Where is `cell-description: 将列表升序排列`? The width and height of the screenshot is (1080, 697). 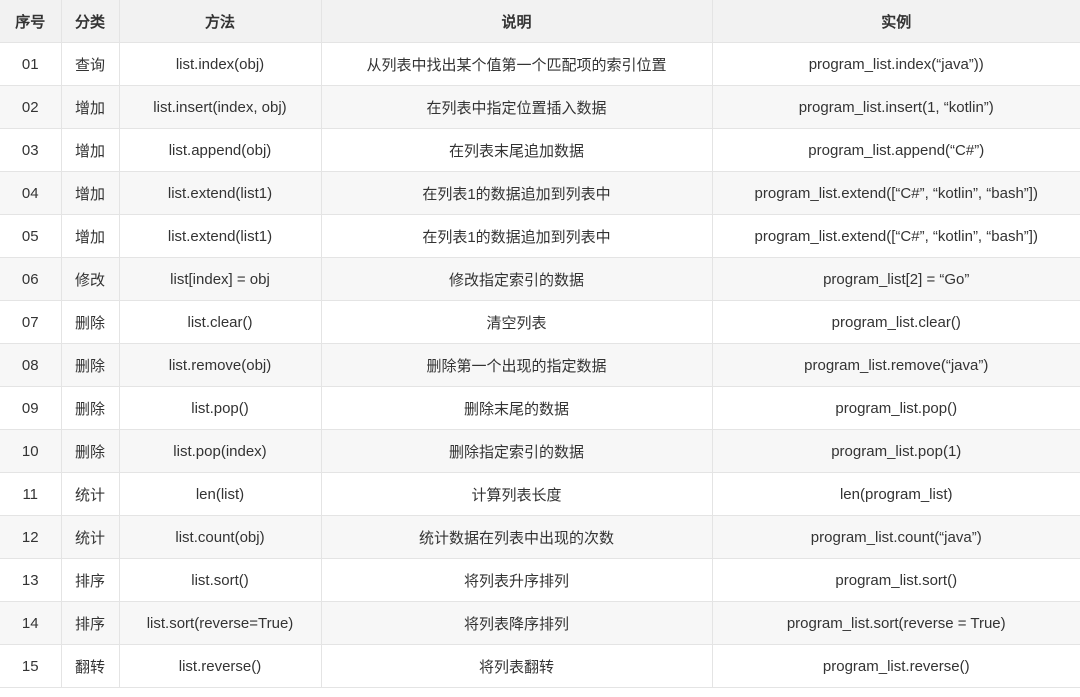 cell-description: 将列表升序排列 is located at coordinates (516, 580).